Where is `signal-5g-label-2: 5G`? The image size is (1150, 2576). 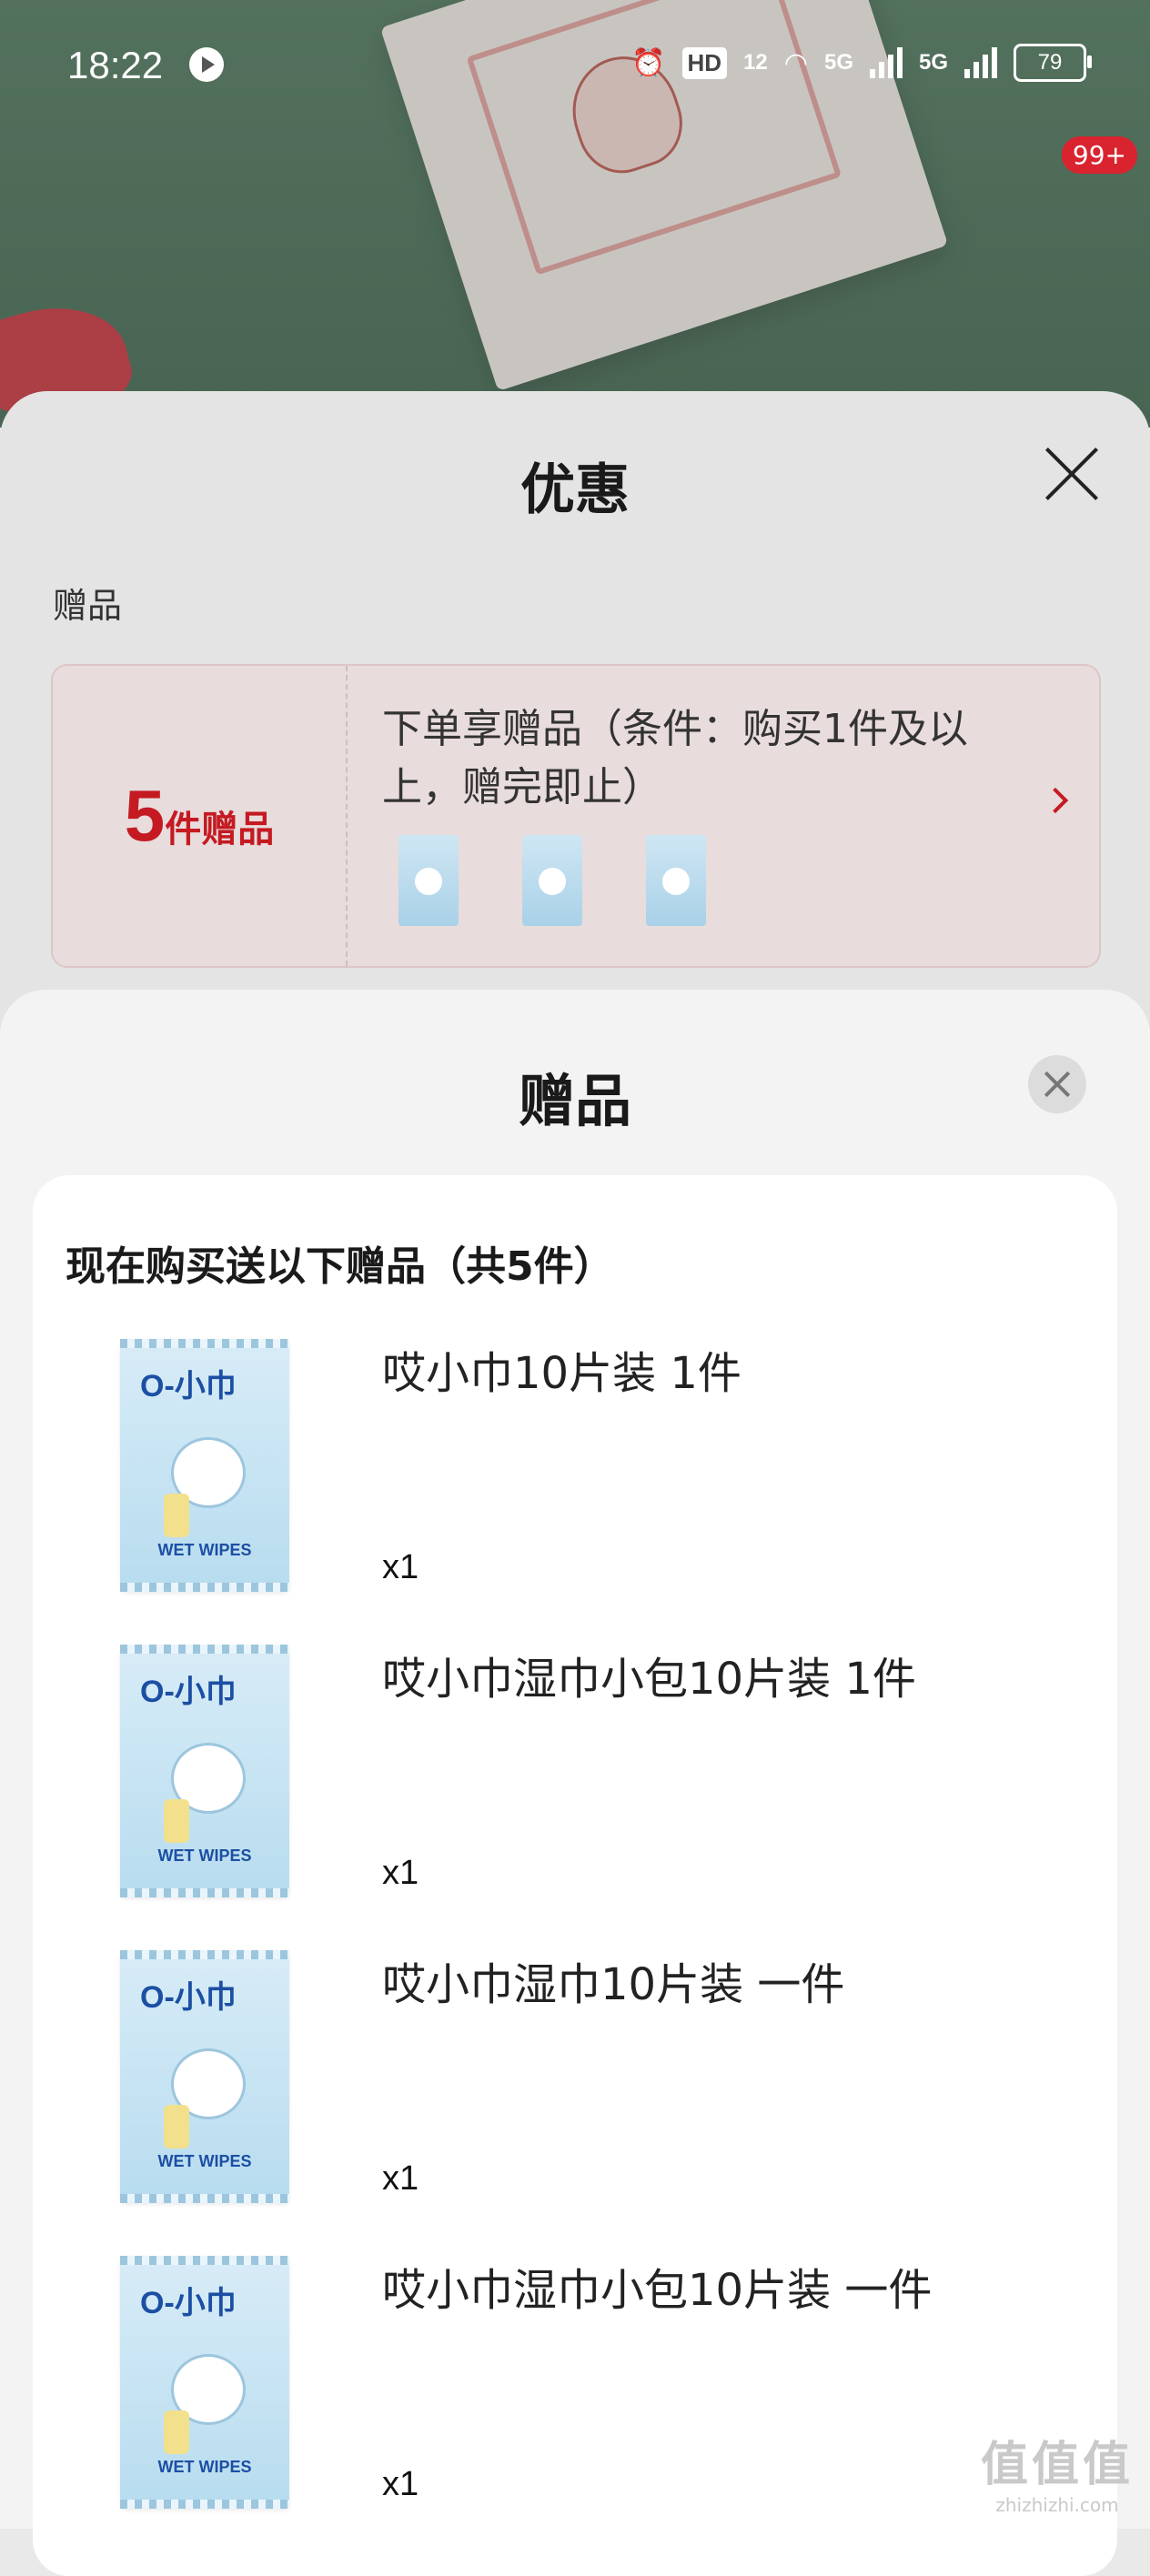 signal-5g-label-2: 5G is located at coordinates (933, 62).